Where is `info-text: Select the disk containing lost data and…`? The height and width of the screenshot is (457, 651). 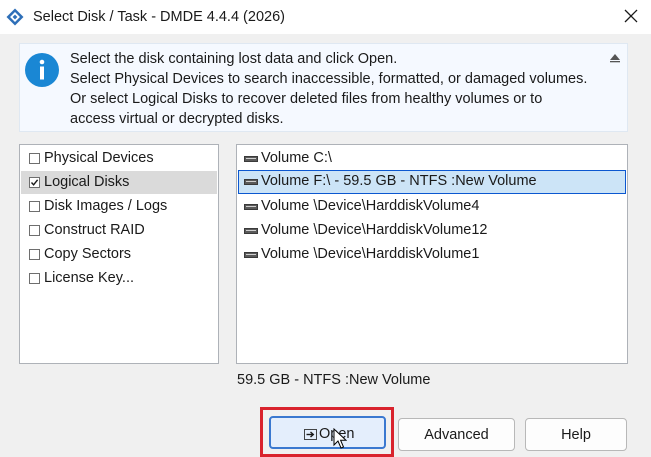
info-text: Select the disk containing lost data and… is located at coordinates (340, 89).